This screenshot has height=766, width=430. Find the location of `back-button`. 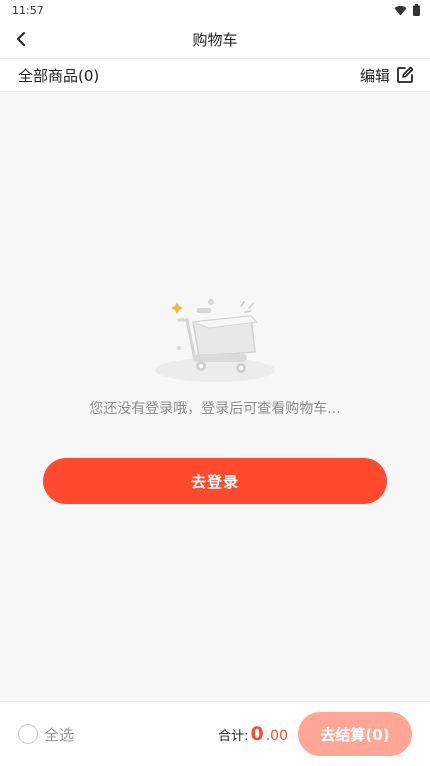

back-button is located at coordinates (21, 39).